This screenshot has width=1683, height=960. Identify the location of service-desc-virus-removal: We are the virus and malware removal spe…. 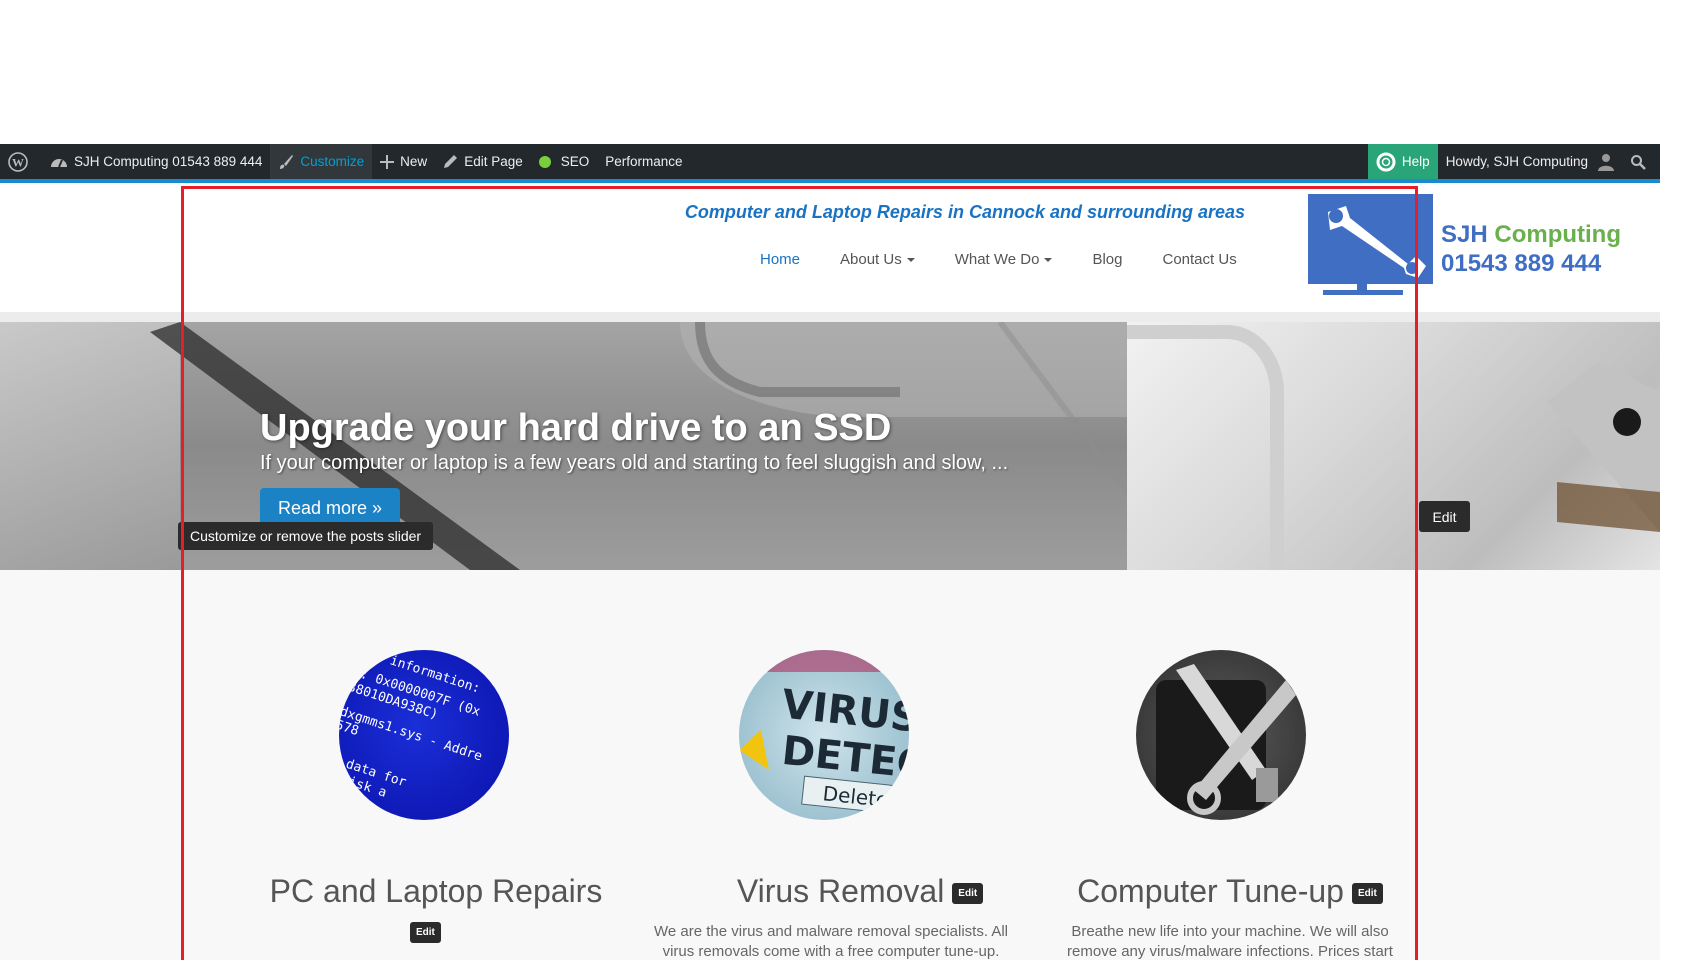
(831, 941).